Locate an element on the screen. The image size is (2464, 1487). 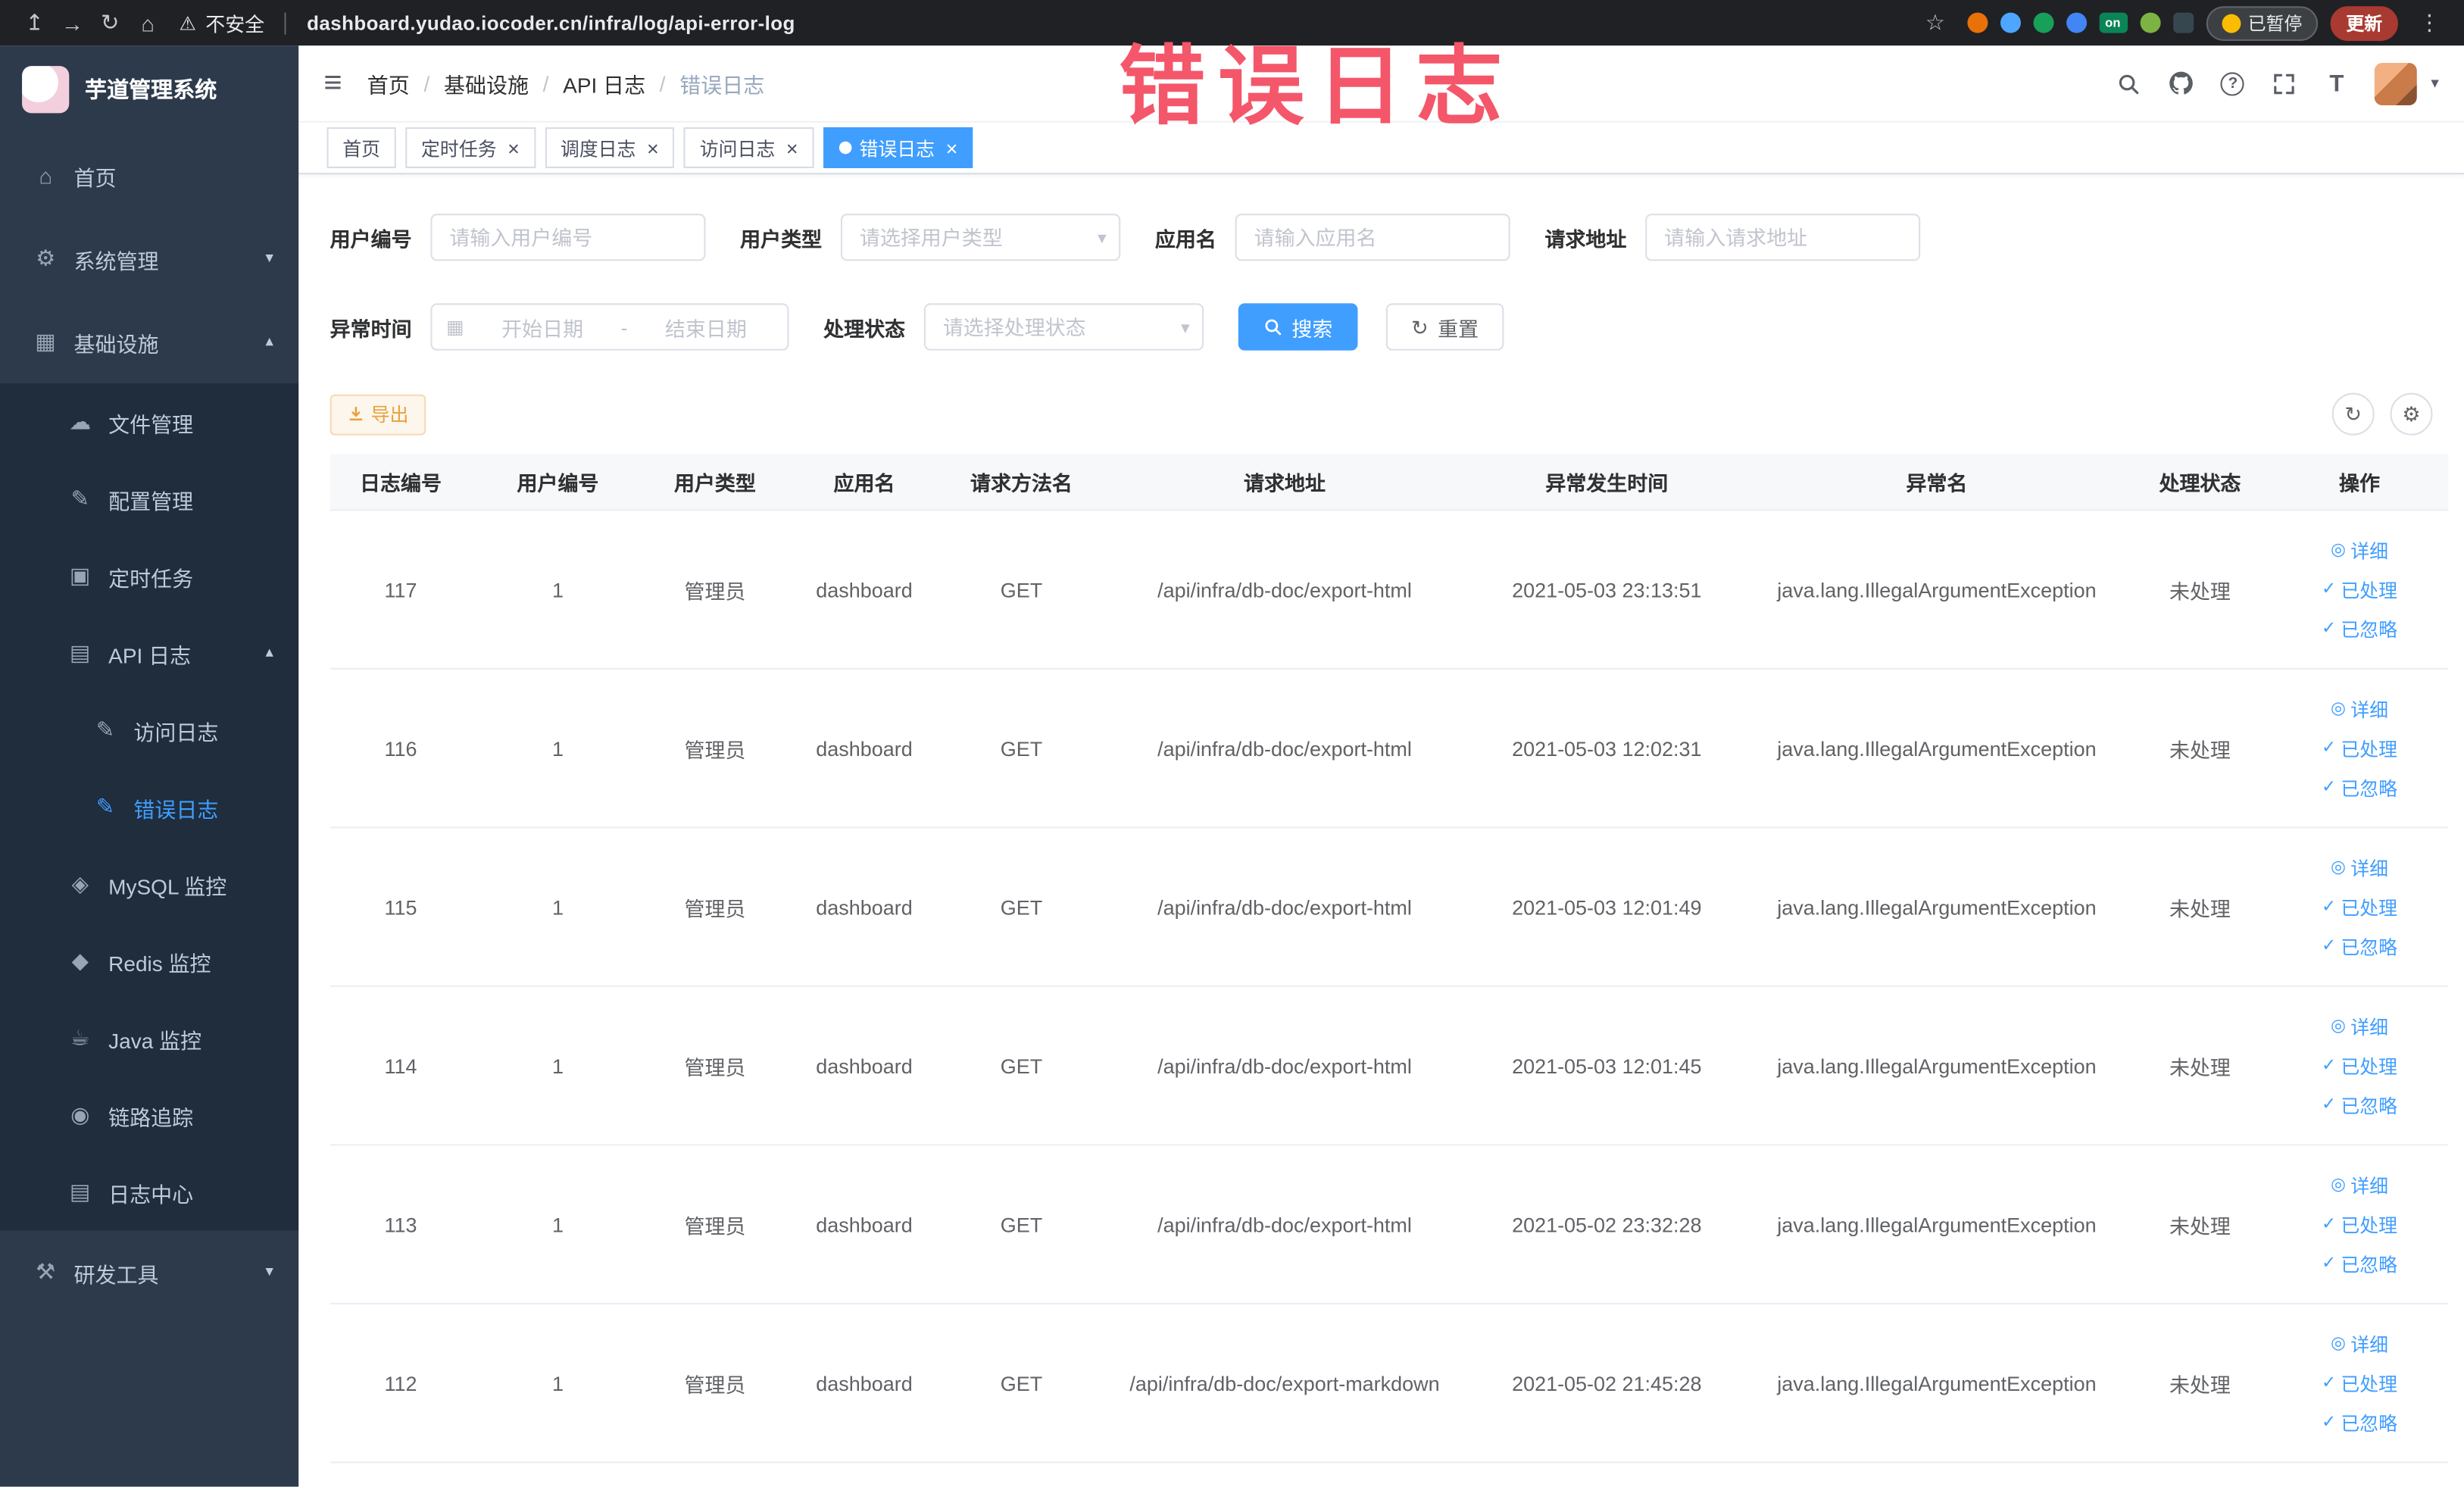
sidebar-item-dev-tools: ⚒ 研发工具 ▾ is located at coordinates (149, 1272).